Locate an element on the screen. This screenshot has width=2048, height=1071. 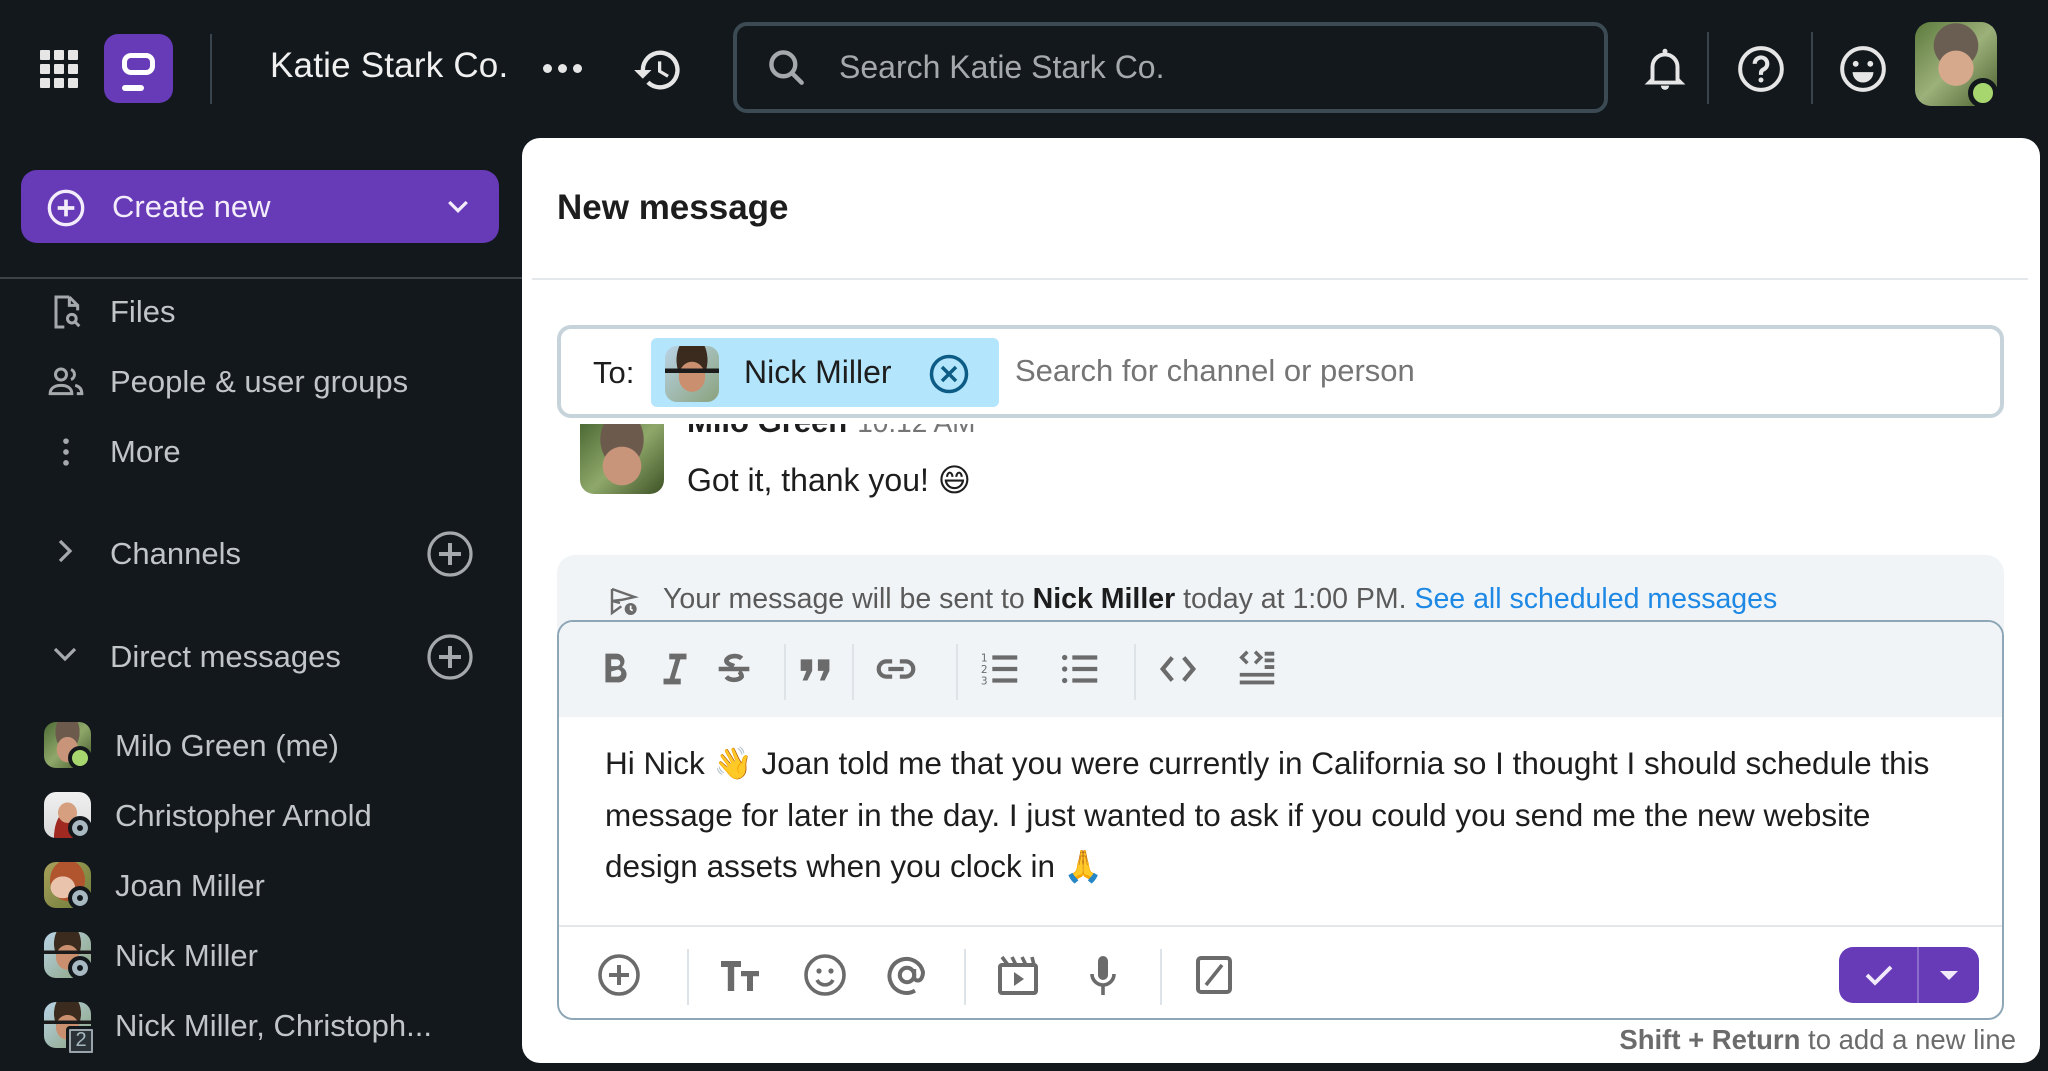
waving-hand-emoji: 👋 is located at coordinates (733, 764).